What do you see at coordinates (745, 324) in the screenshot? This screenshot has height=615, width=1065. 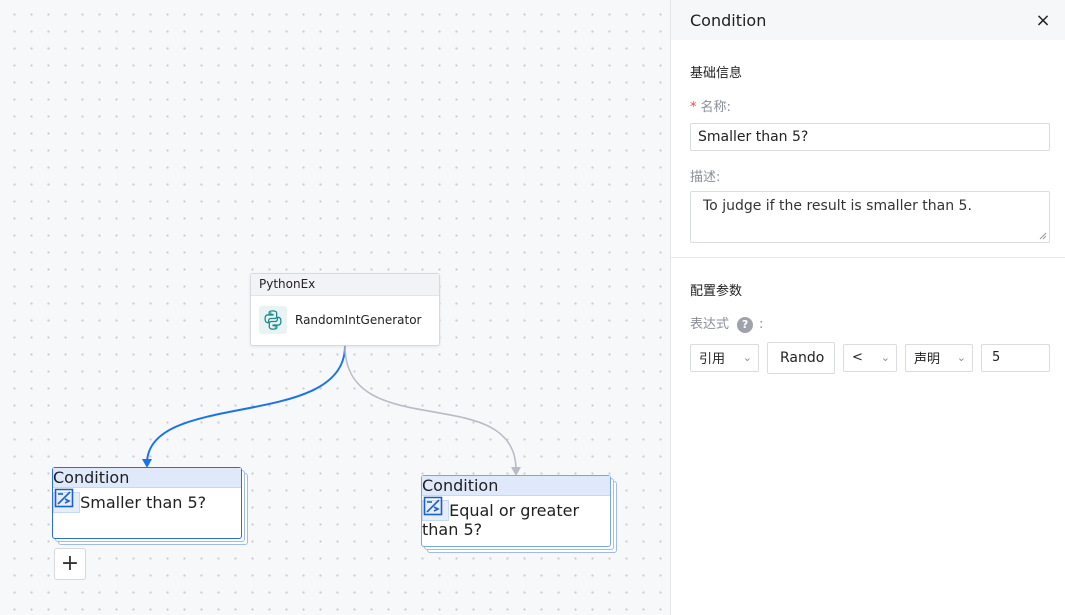 I see `help-icon: ?` at bounding box center [745, 324].